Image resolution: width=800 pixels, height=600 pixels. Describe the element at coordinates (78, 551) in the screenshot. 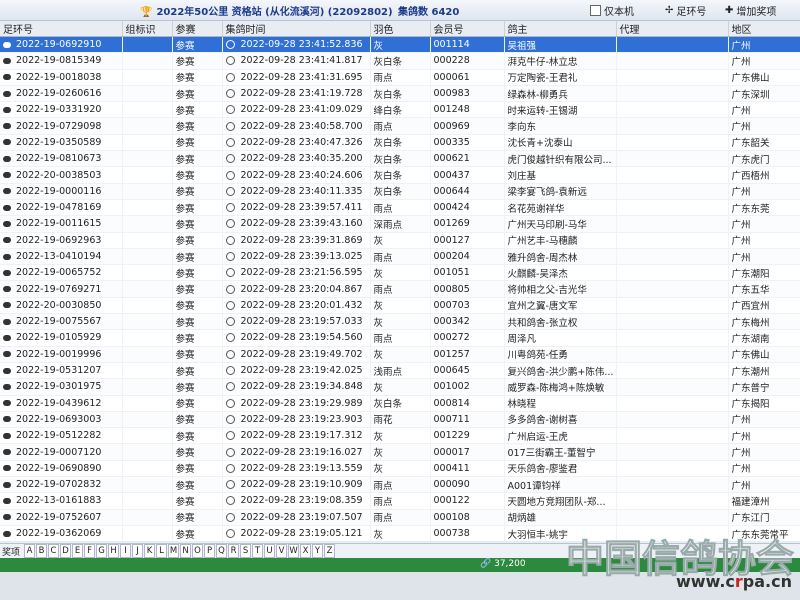

I see `alpha-key-e: E` at that location.